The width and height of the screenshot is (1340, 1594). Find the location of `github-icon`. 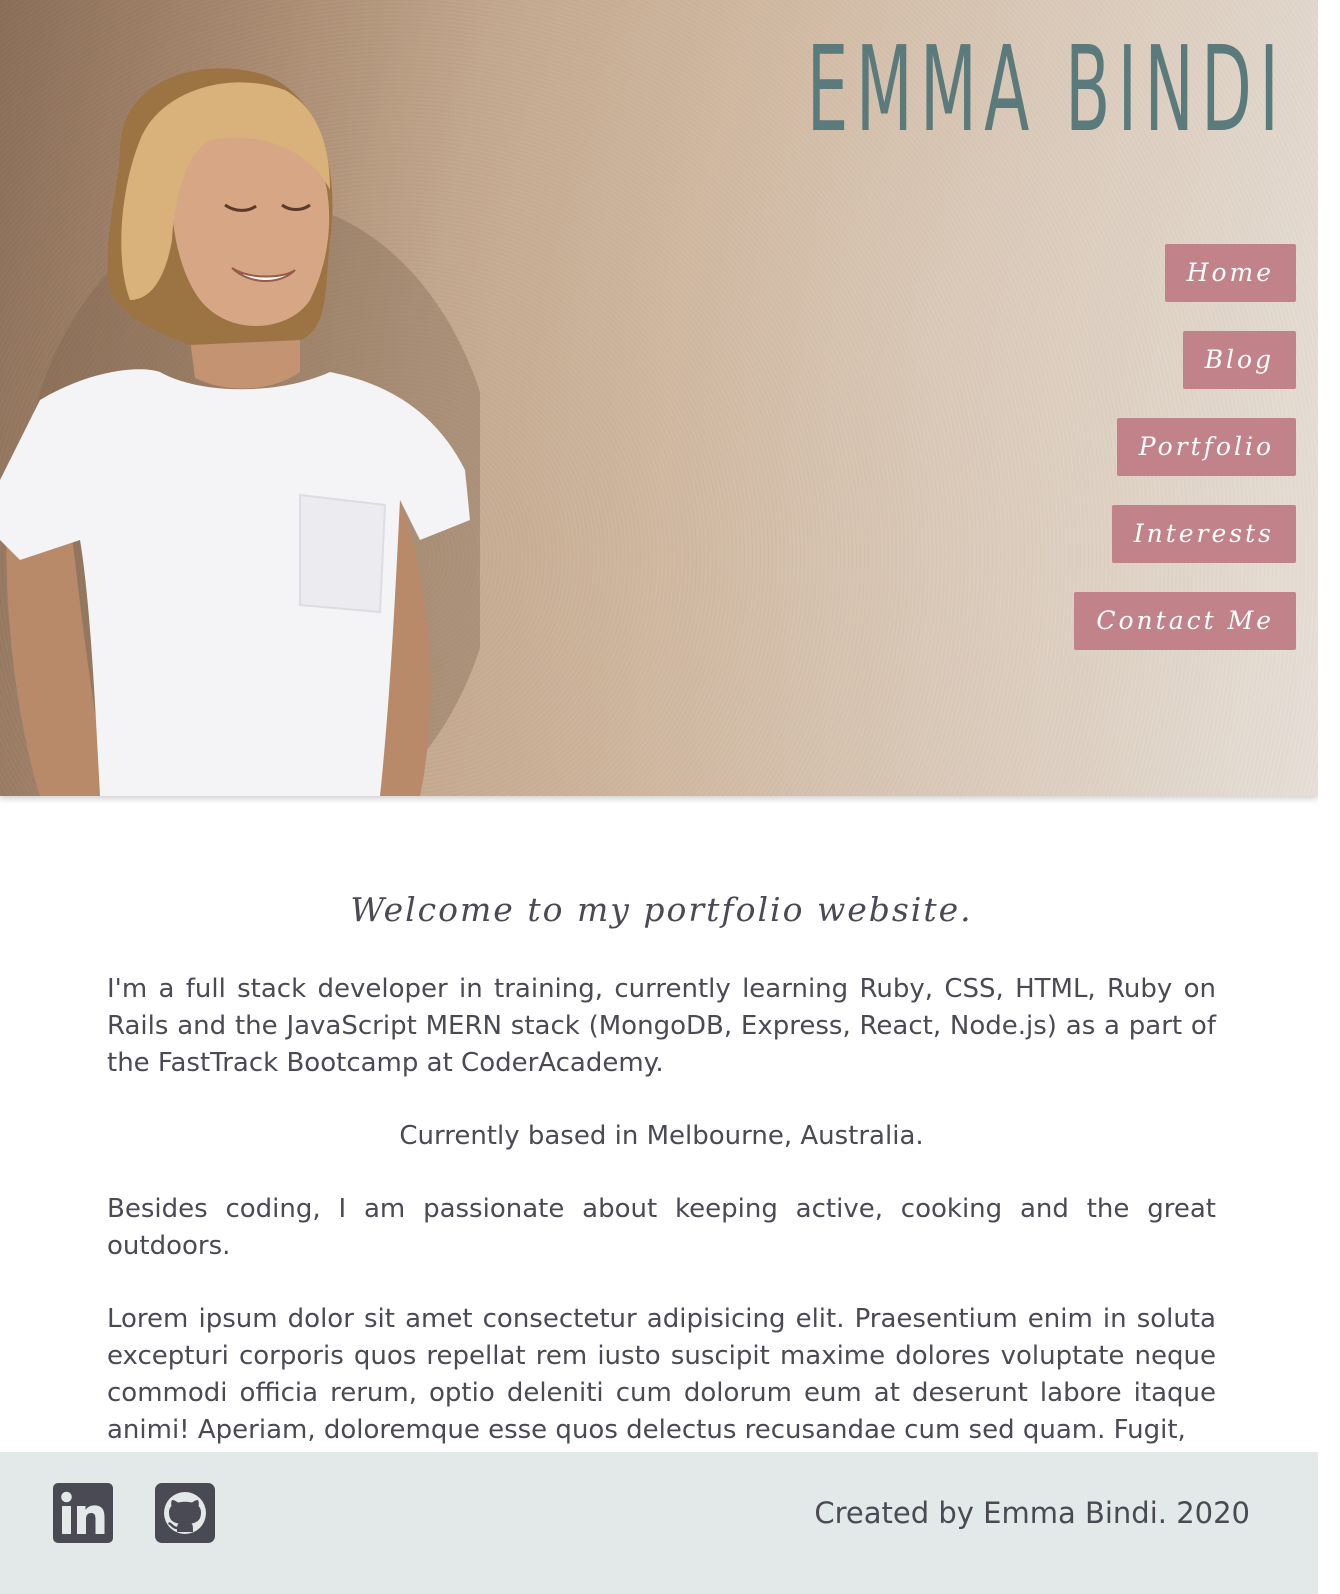

github-icon is located at coordinates (185, 1513).